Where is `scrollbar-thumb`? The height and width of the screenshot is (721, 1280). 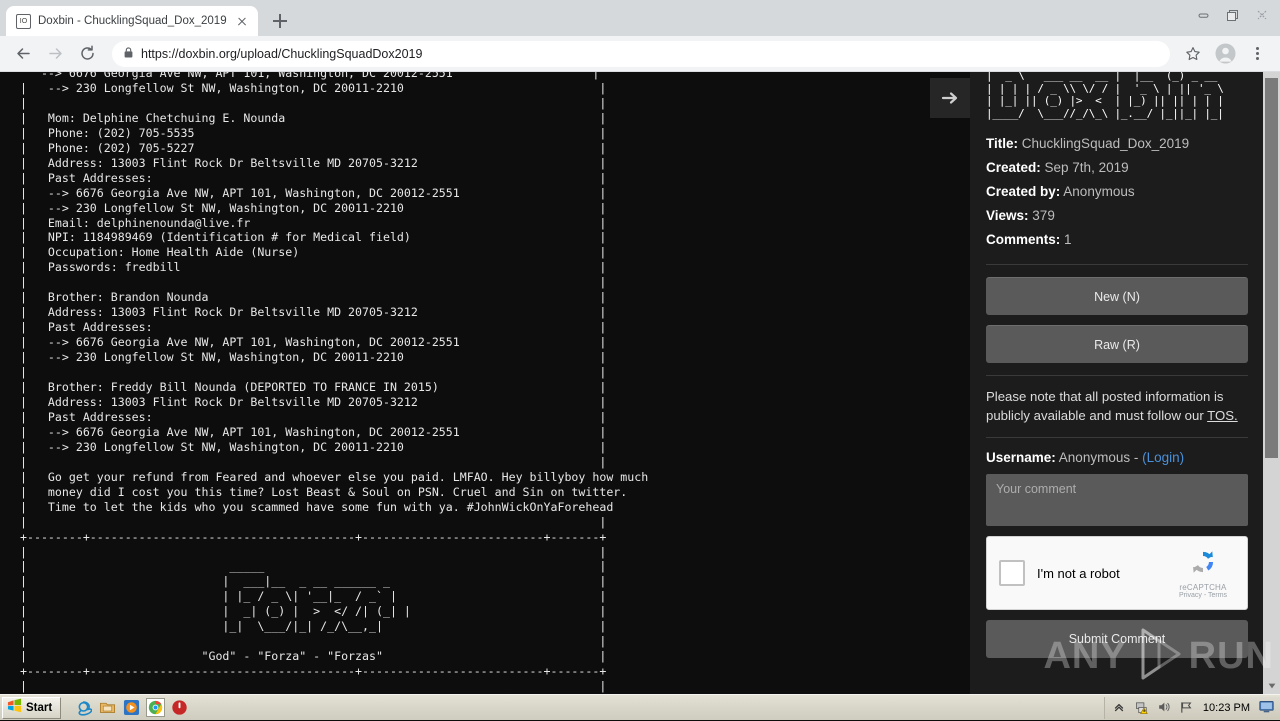 scrollbar-thumb is located at coordinates (1271, 268).